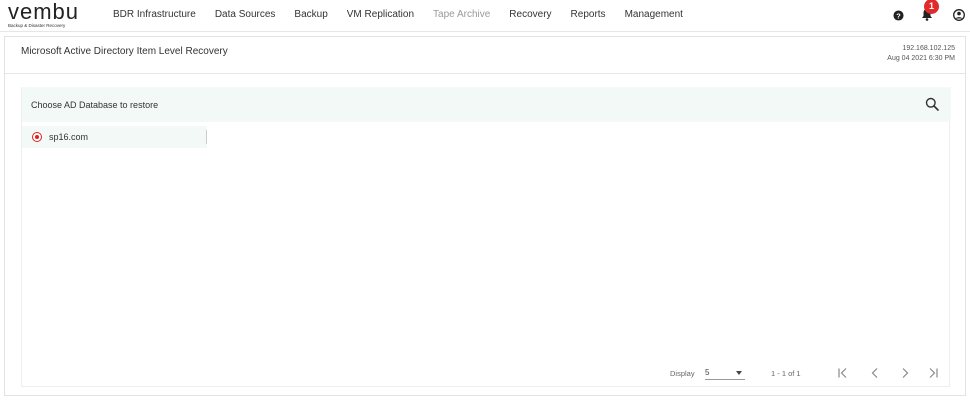 Image resolution: width=970 pixels, height=400 pixels. Describe the element at coordinates (206, 137) in the screenshot. I see `column-divider` at that location.